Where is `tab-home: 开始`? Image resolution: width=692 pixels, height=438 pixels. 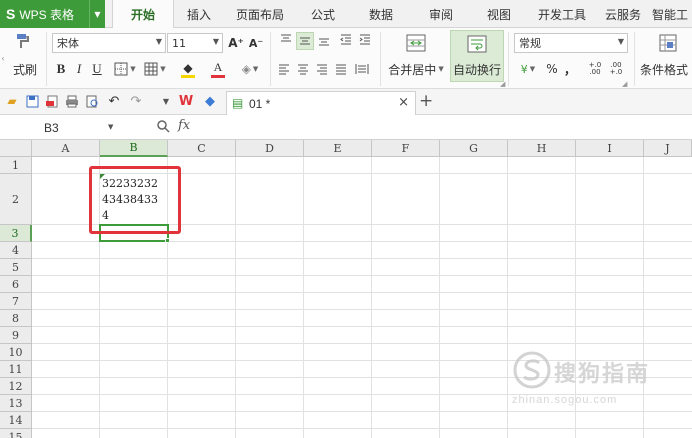 tab-home: 开始 is located at coordinates (143, 14).